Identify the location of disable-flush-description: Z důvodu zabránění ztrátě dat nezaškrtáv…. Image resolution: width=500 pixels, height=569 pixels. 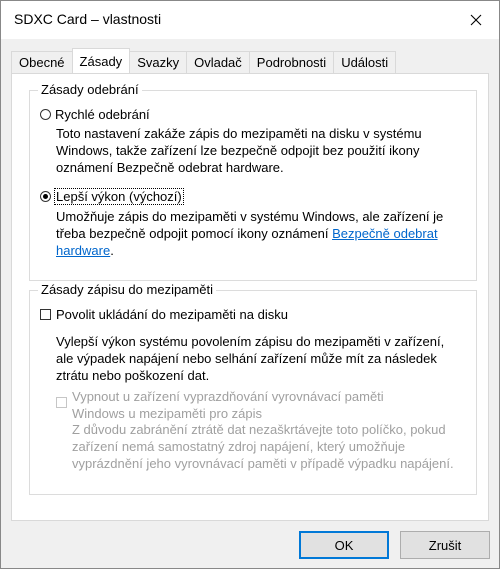
(263, 446).